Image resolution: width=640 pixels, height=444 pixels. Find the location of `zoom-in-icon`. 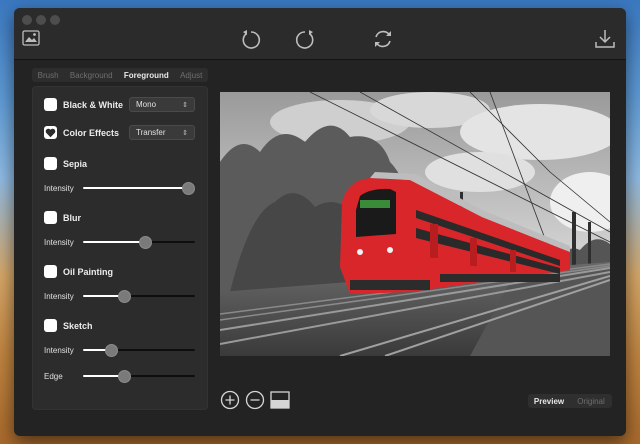

zoom-in-icon is located at coordinates (230, 400).